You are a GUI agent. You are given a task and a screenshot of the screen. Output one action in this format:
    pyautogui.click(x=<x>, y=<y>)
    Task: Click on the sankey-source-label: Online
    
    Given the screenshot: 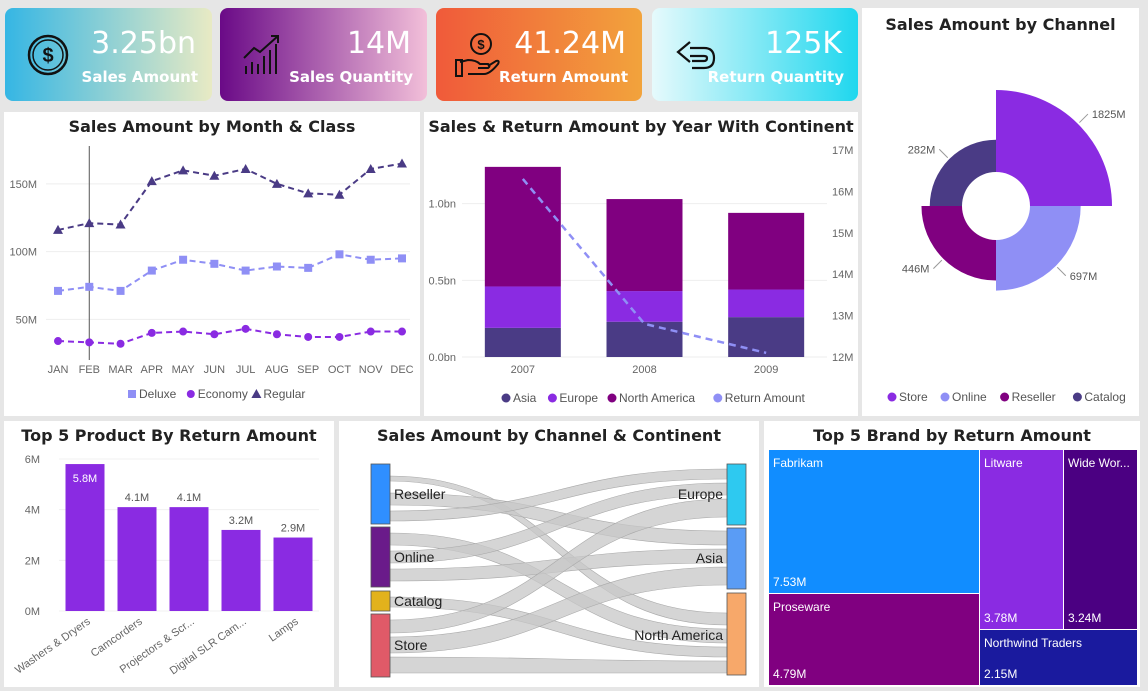 What is the action you would take?
    pyautogui.click(x=414, y=557)
    